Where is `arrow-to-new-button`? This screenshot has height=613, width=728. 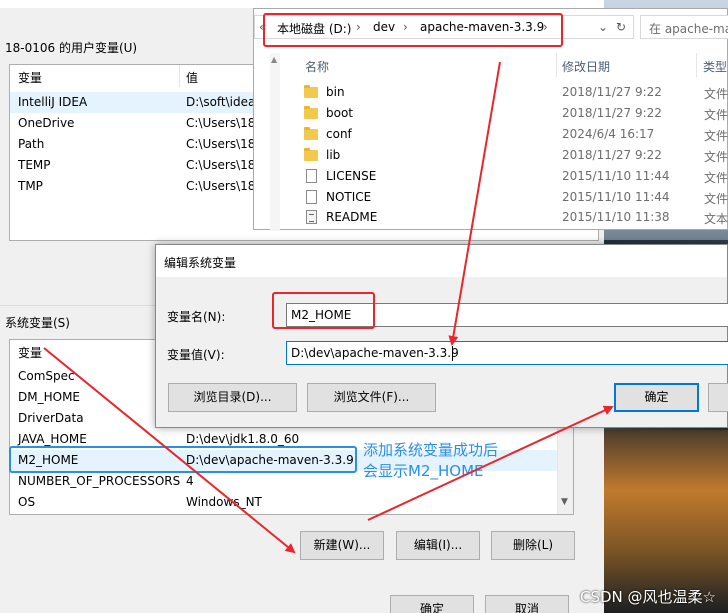 arrow-to-new-button is located at coordinates (169, 450).